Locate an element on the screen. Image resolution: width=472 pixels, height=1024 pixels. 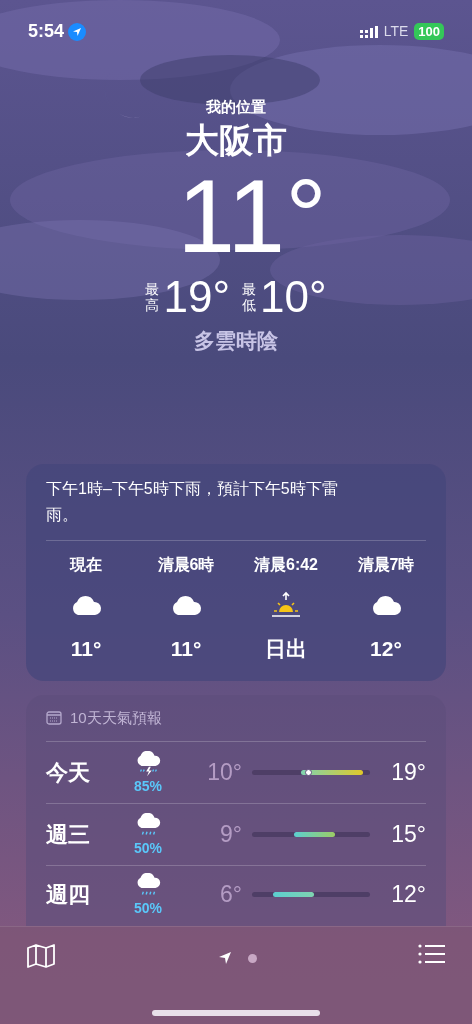
network-label: LTE is located at coordinates (396, 31).